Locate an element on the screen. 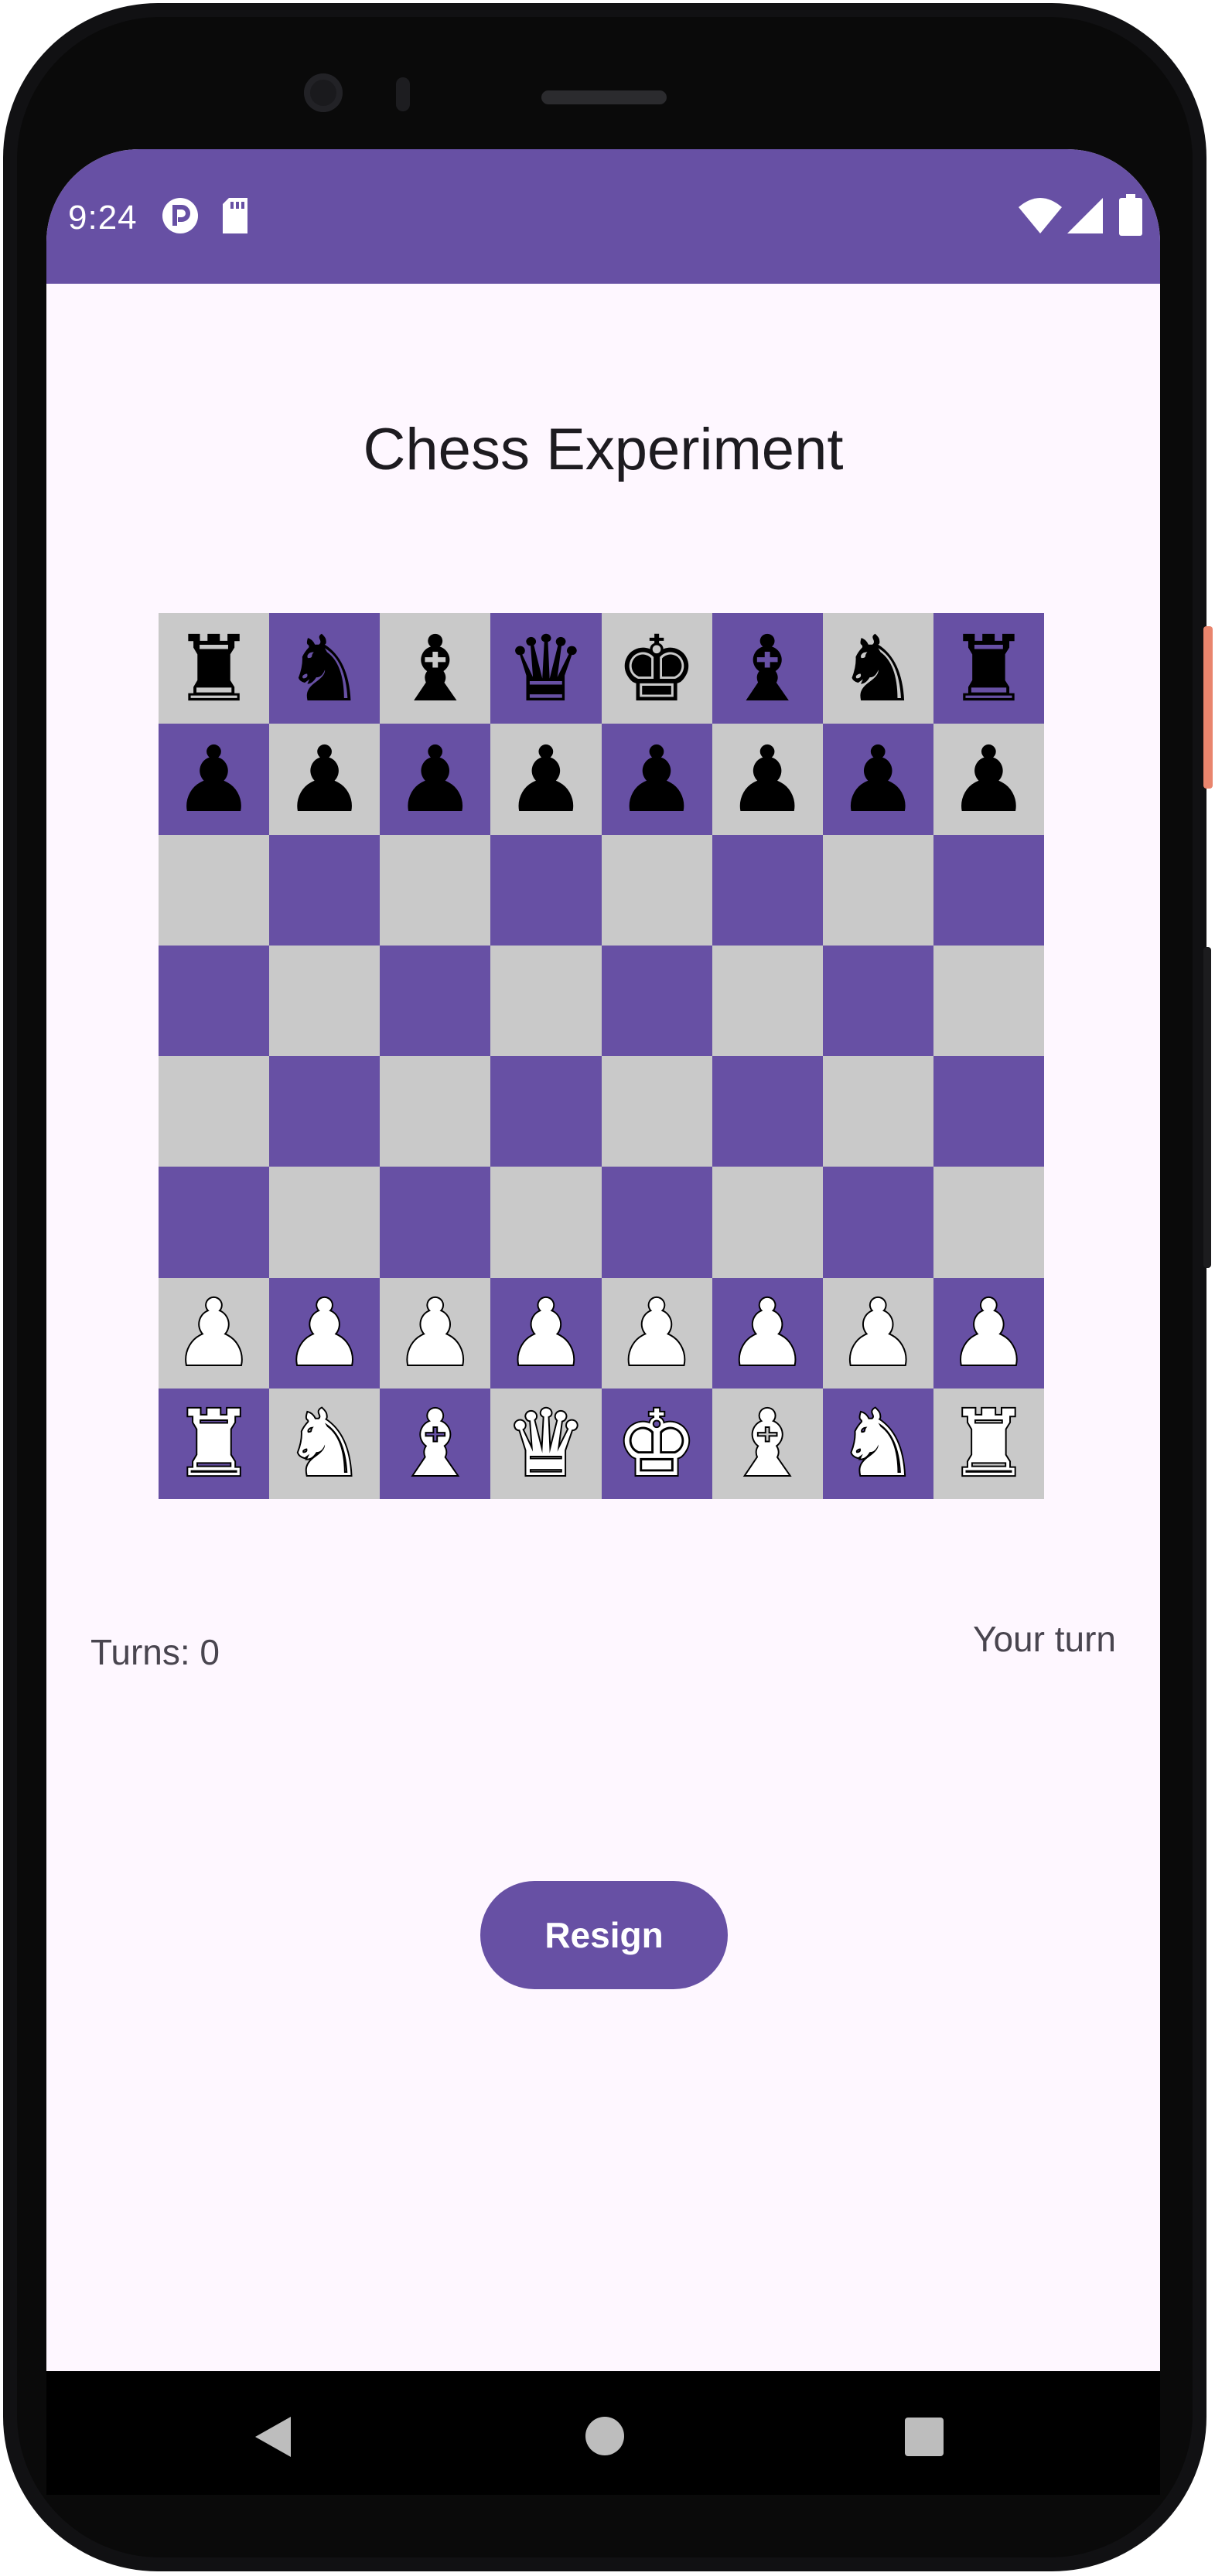 This screenshot has height=2576, width=1215. square-b2: ♟ is located at coordinates (325, 1333).